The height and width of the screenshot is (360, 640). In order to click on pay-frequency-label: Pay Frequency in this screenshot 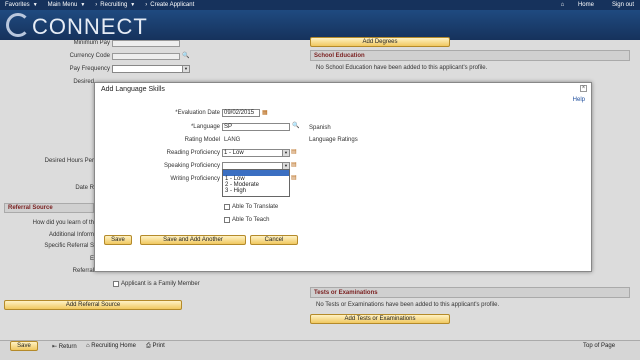, I will do `click(89, 69)`.